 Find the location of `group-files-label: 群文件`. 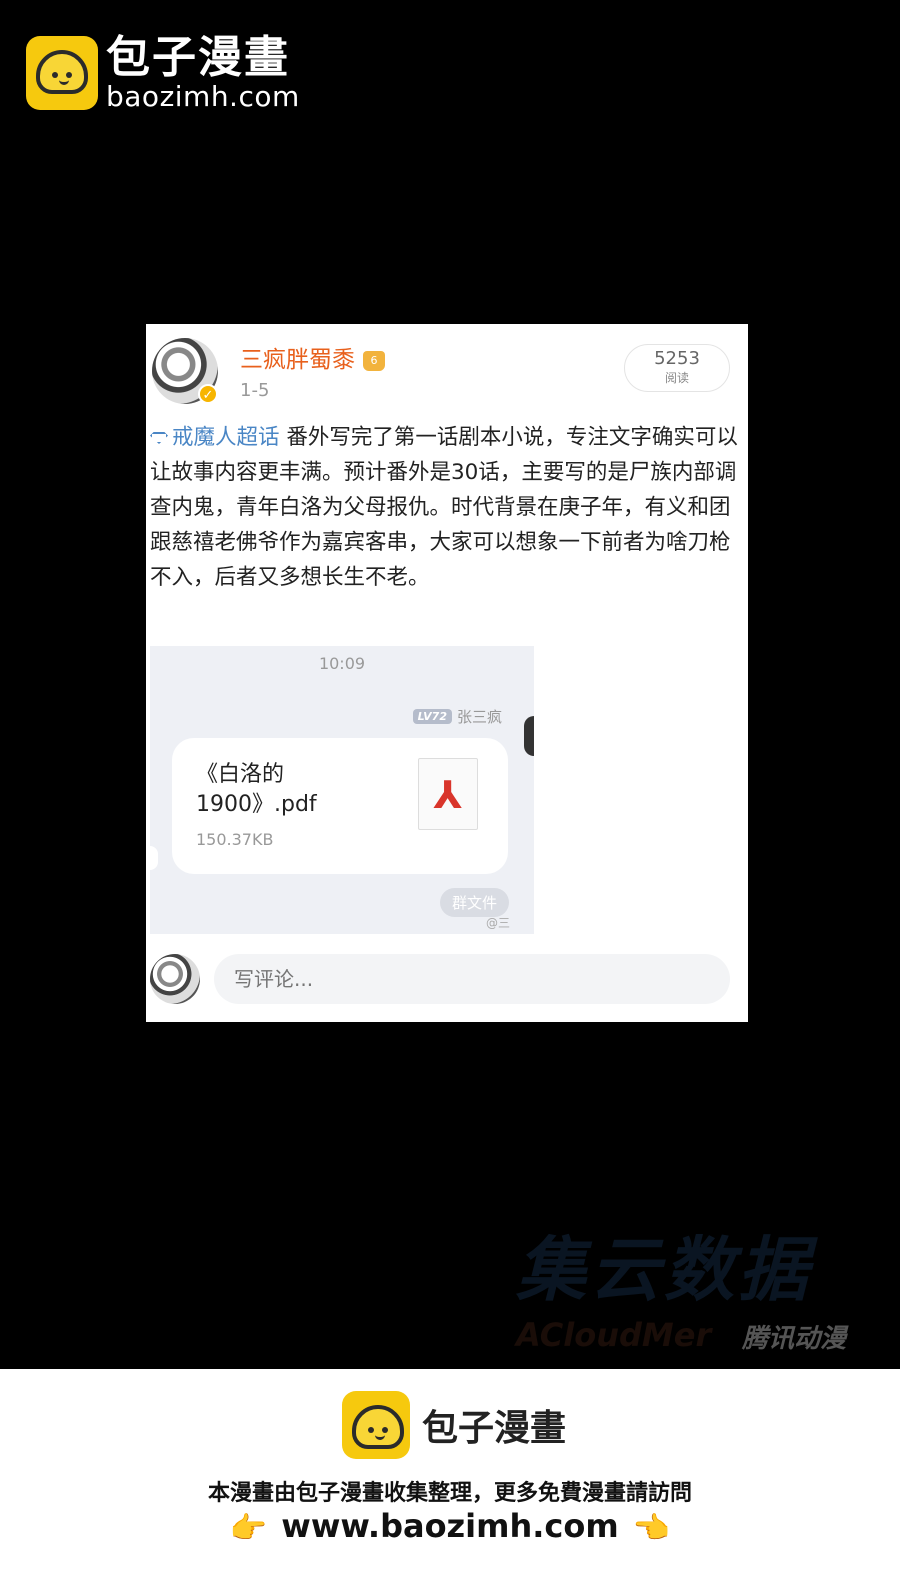

group-files-label: 群文件 is located at coordinates (475, 902).